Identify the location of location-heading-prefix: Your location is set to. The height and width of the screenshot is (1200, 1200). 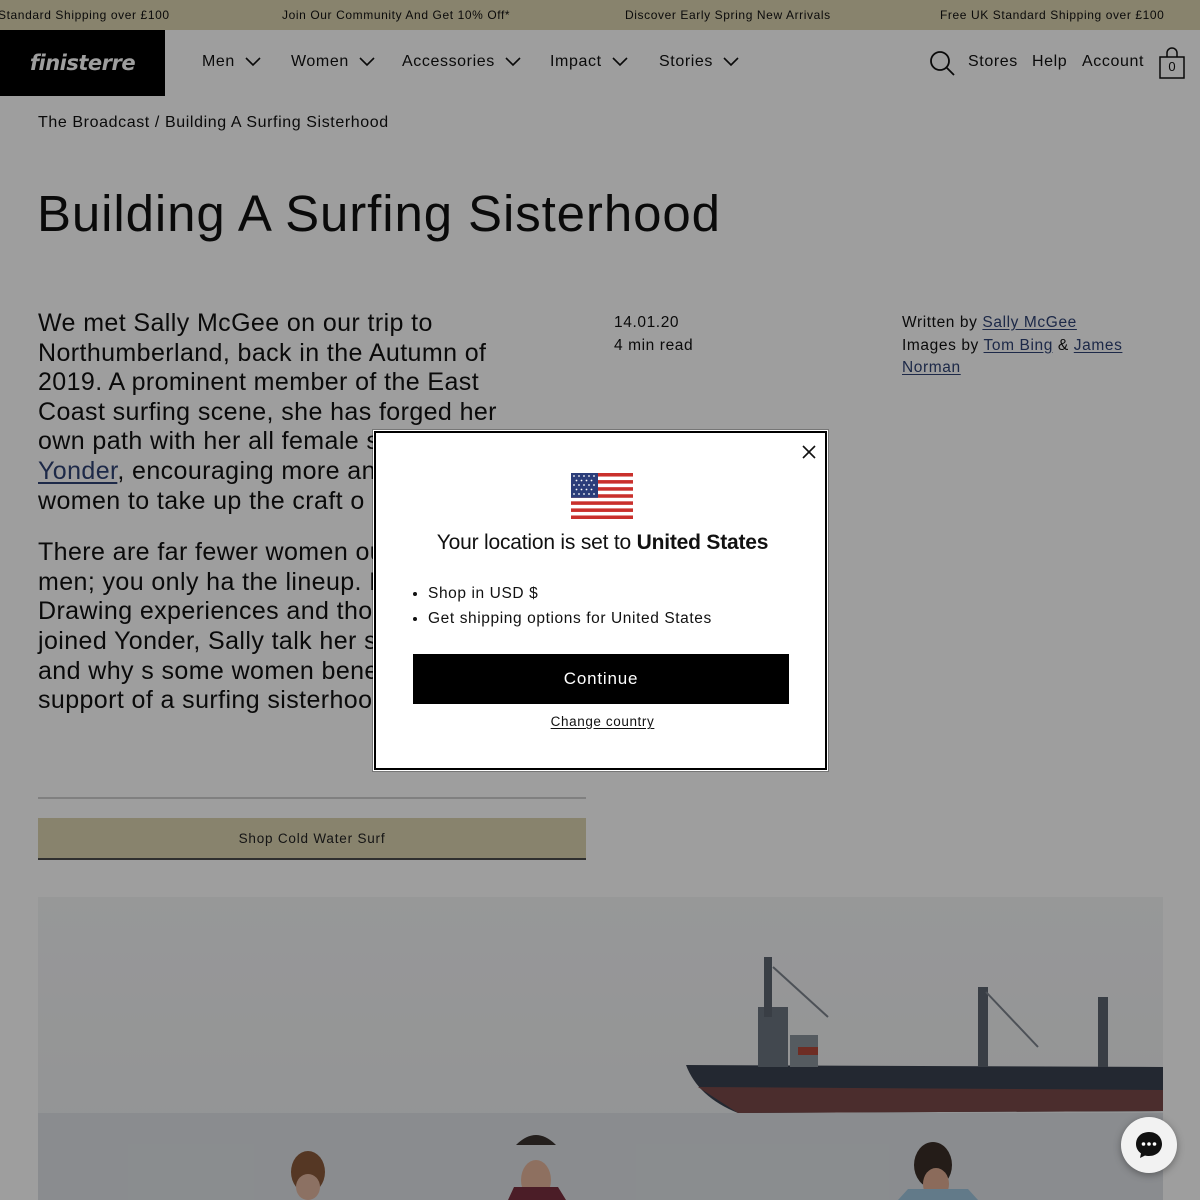
(533, 542).